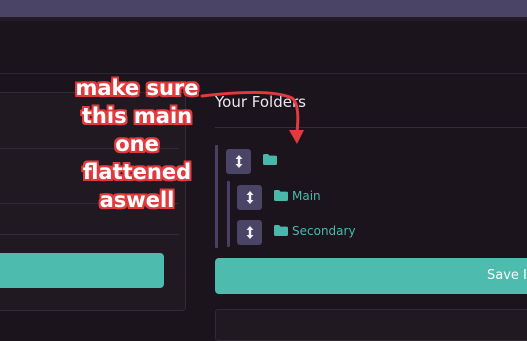 This screenshot has width=527, height=341. I want to click on annotation-line: this main, so click(137, 116).